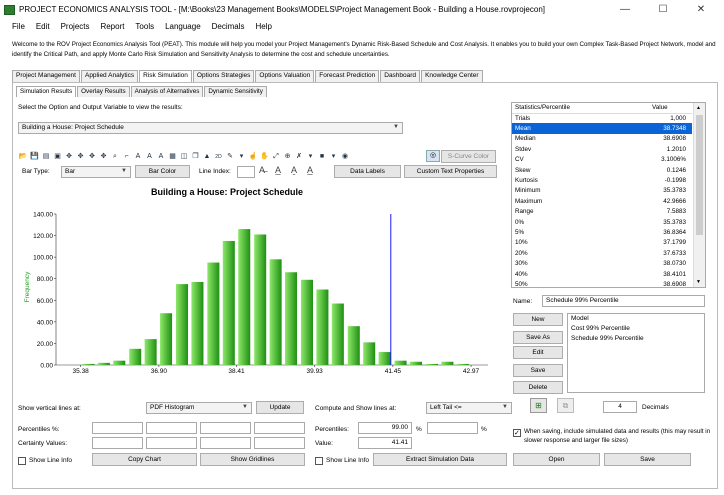  Describe the element at coordinates (602, 160) in the screenshot. I see `table-row: CV 3.1006%` at that location.